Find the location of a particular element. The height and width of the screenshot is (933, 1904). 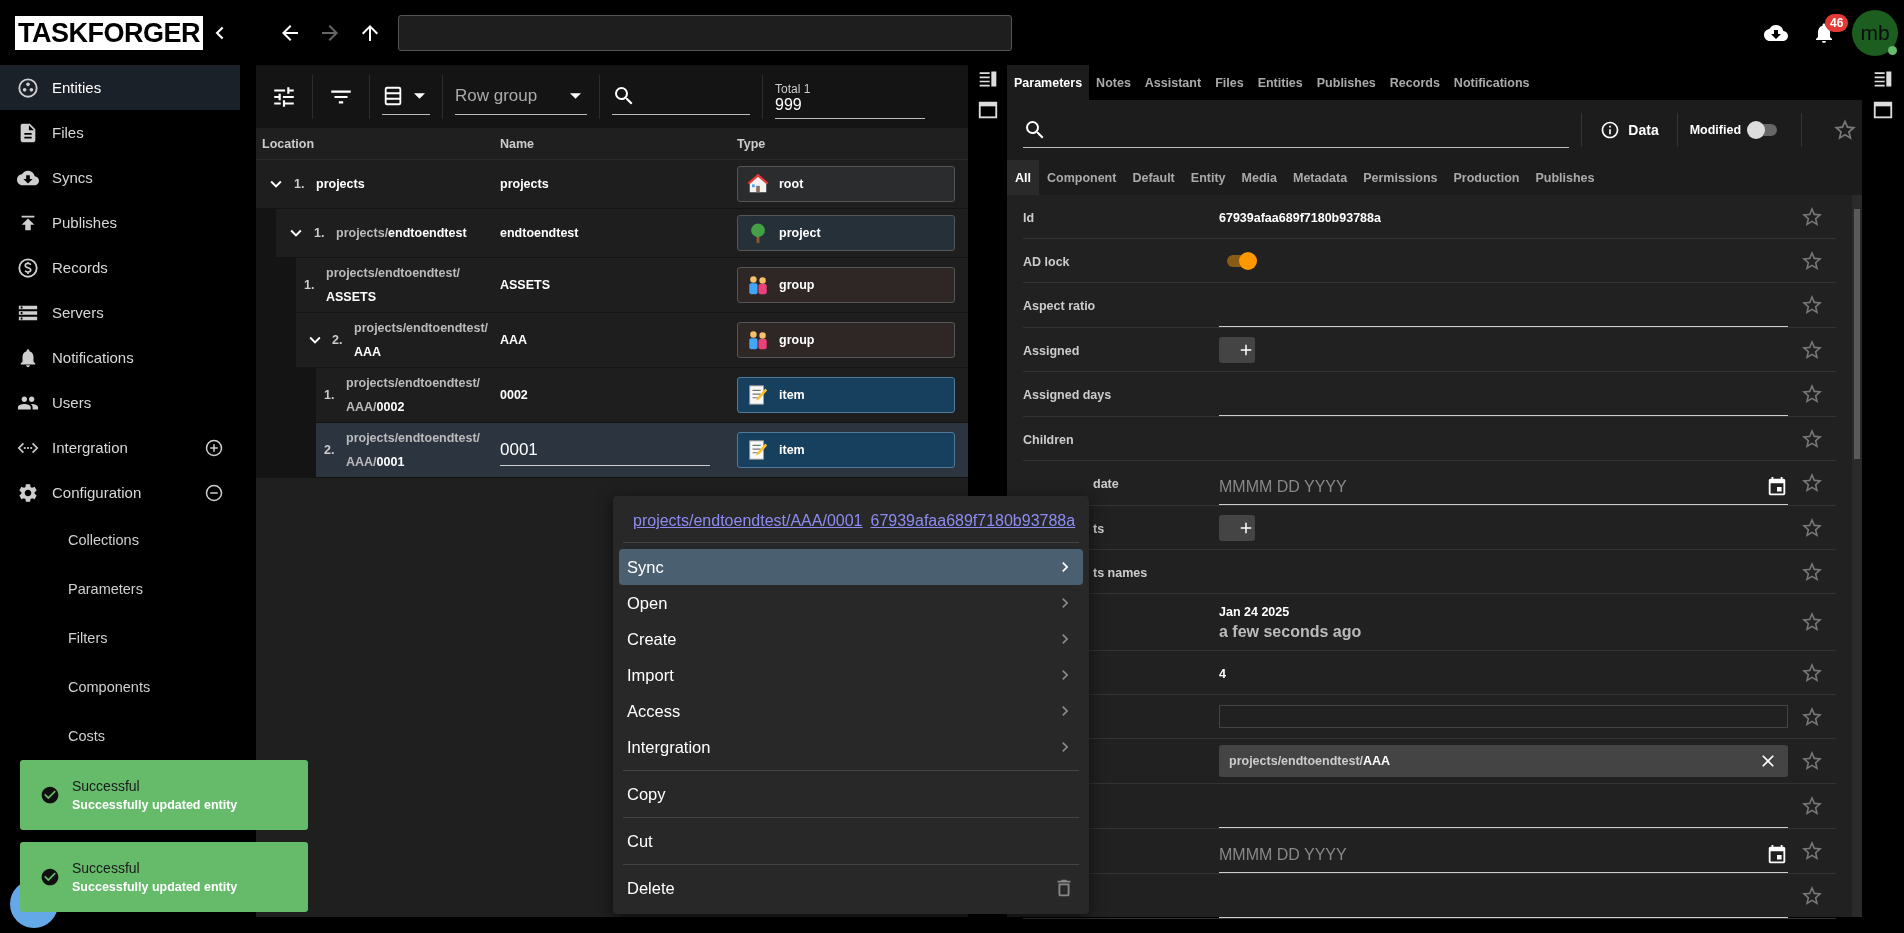

panel-tab: Notes is located at coordinates (1113, 82).